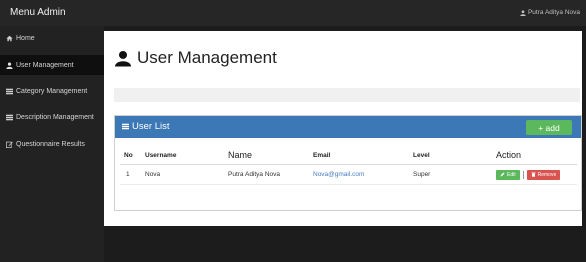  Describe the element at coordinates (322, 155) in the screenshot. I see `column-header-email: Email` at that location.